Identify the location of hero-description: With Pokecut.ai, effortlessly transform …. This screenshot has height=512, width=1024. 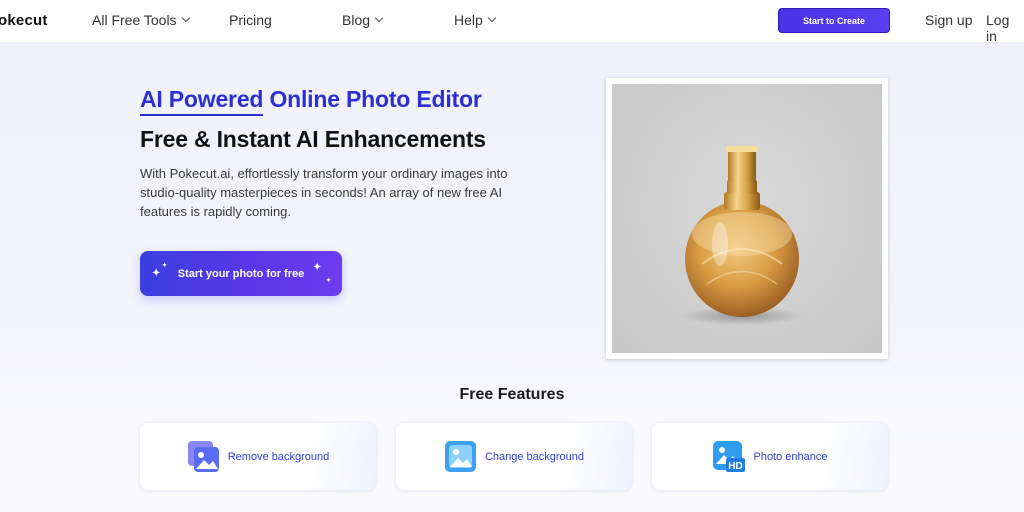
(324, 192).